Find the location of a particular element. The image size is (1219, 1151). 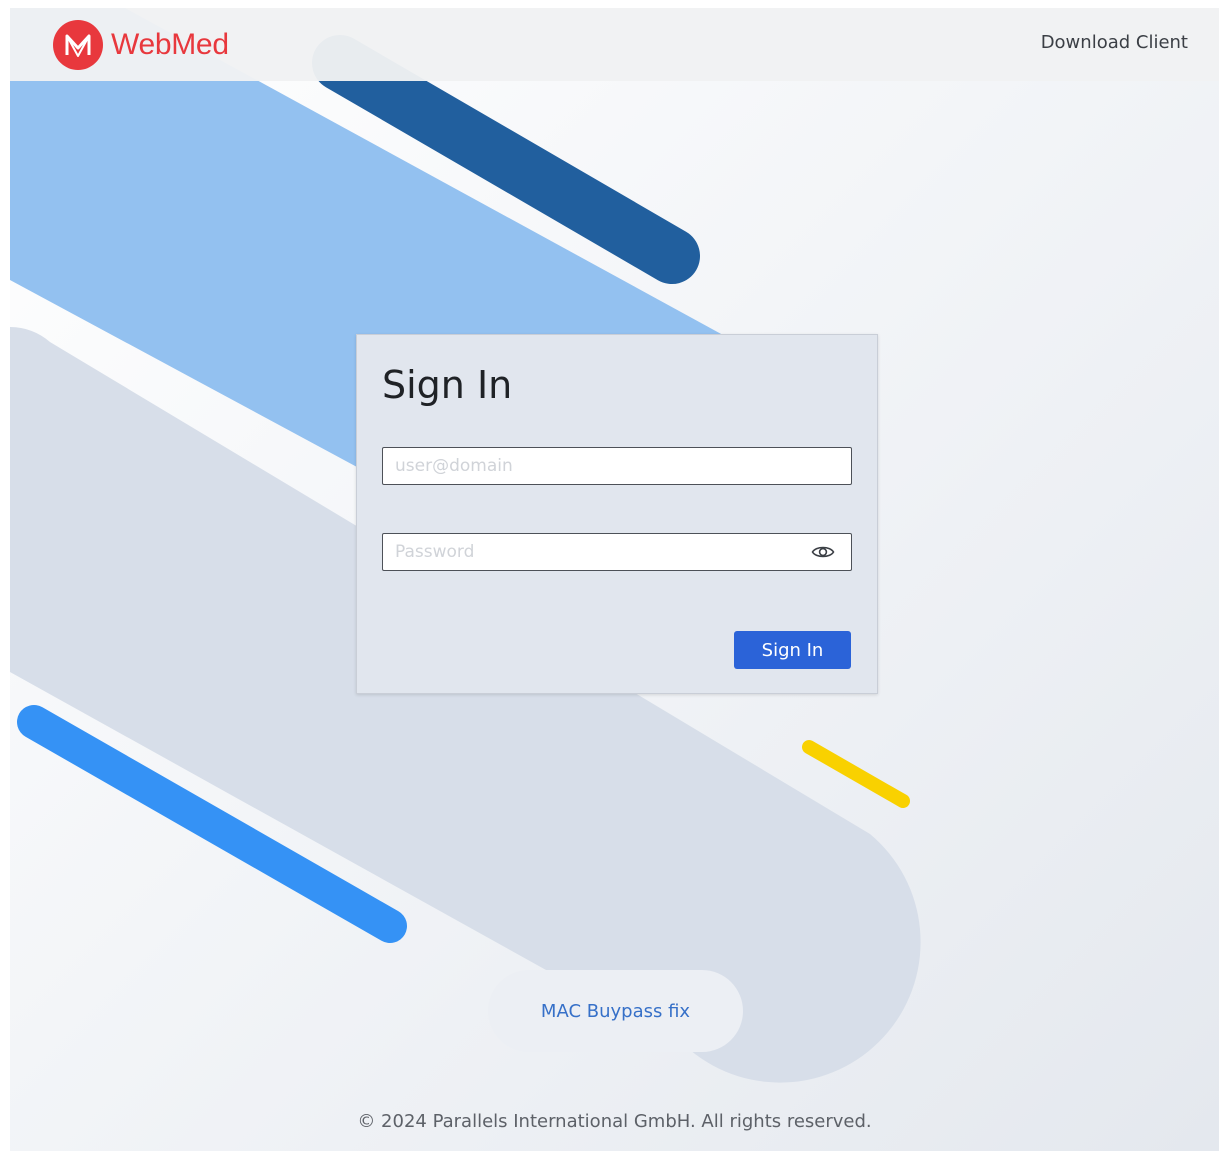

signin-card: Sign In Sign In is located at coordinates (617, 514).